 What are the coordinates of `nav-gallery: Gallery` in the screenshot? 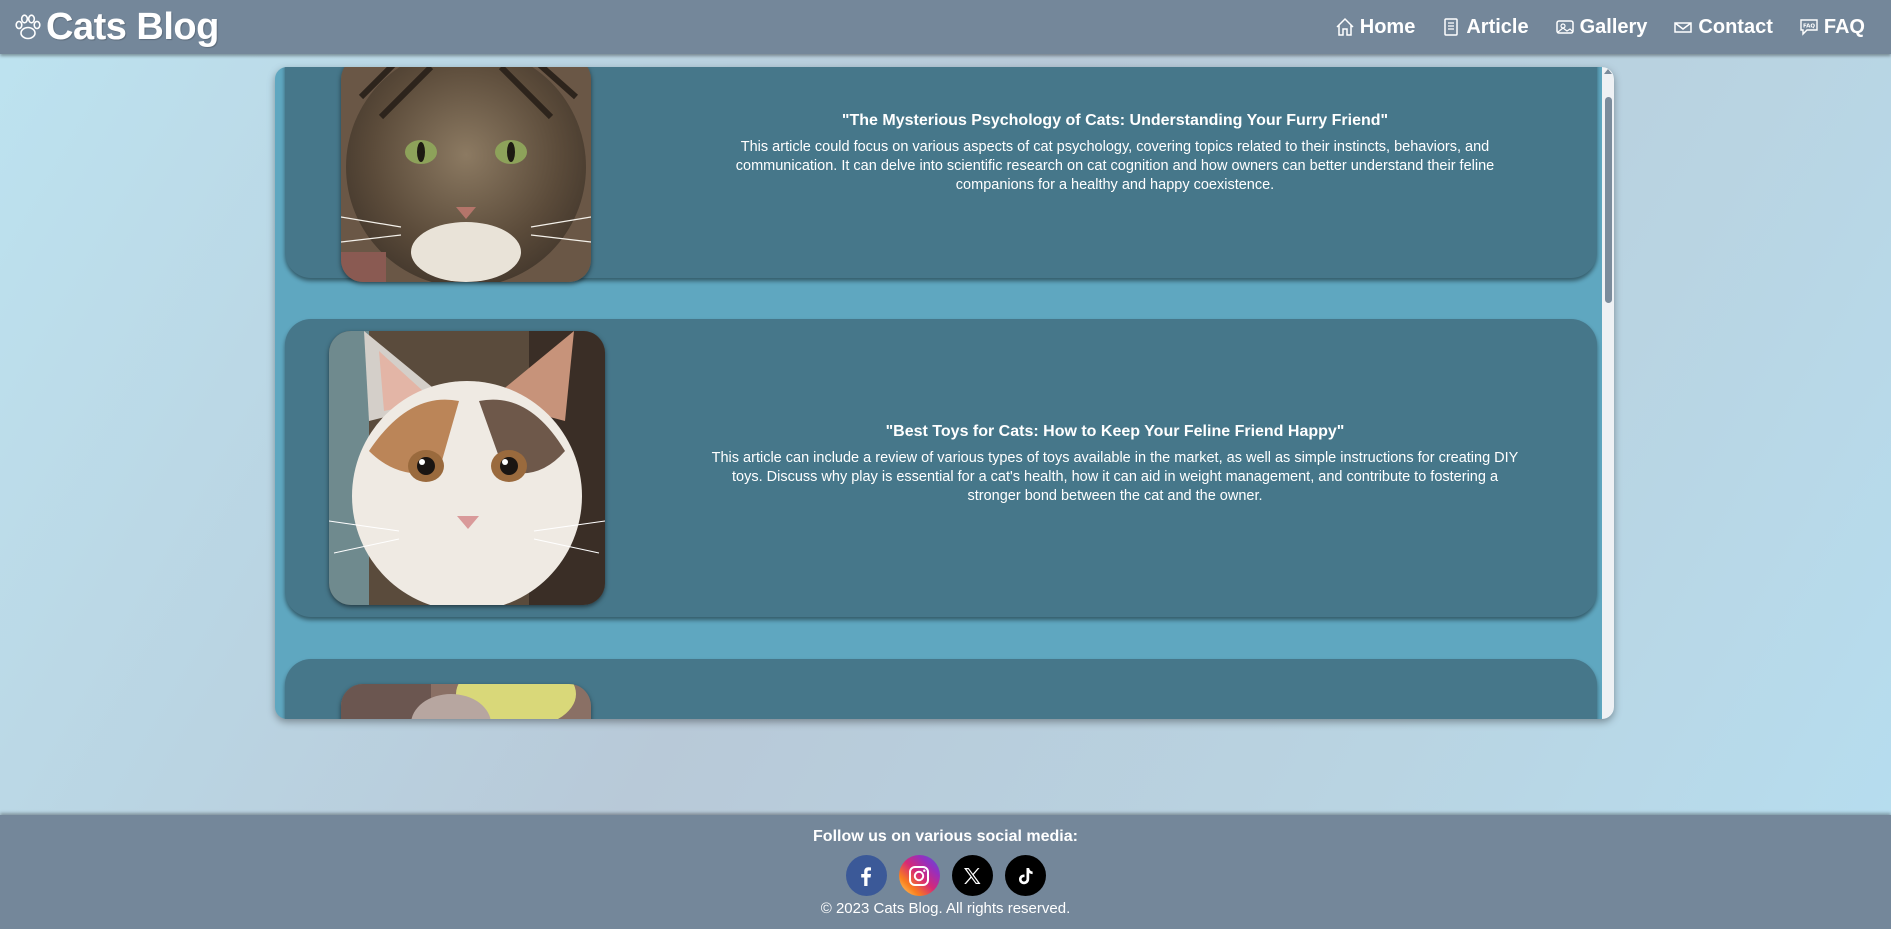 It's located at (1601, 27).